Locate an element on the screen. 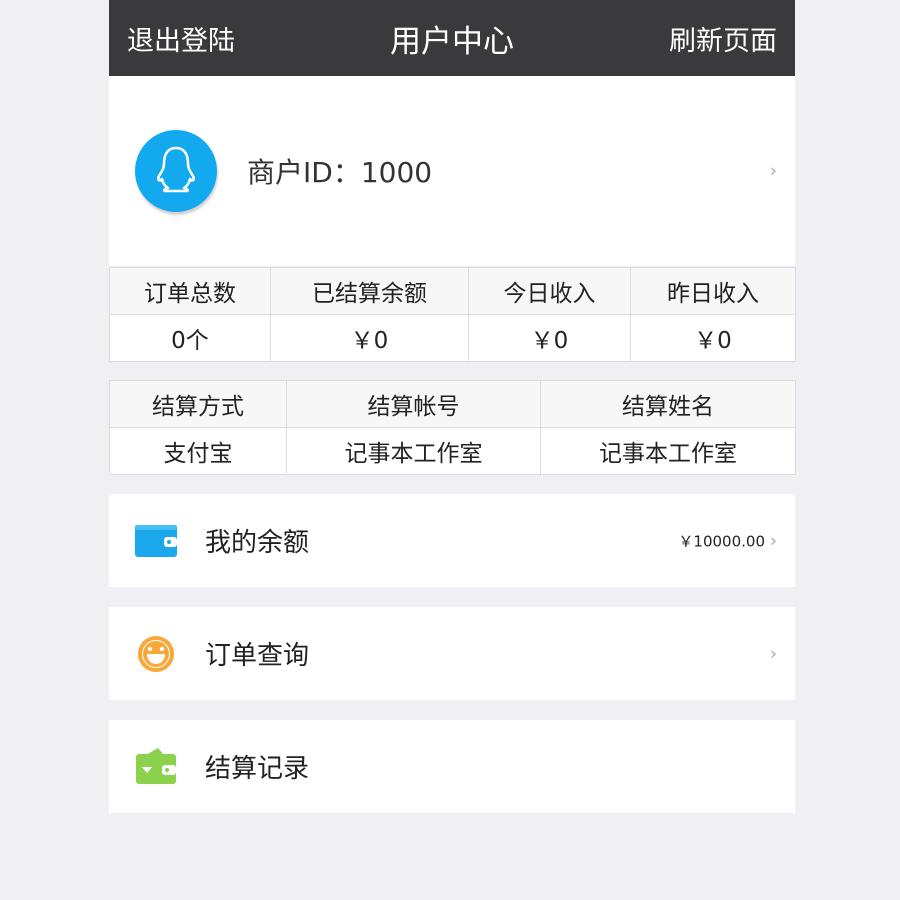 The image size is (900, 900). menu-label-settlement-records: 结算记录 is located at coordinates (257, 769).